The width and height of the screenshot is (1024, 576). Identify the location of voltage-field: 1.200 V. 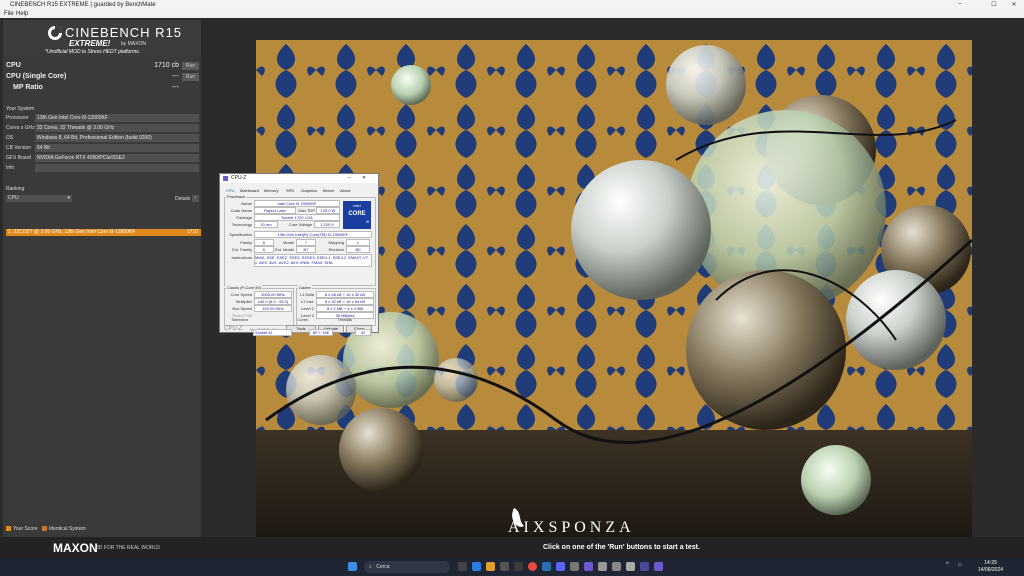
(327, 224).